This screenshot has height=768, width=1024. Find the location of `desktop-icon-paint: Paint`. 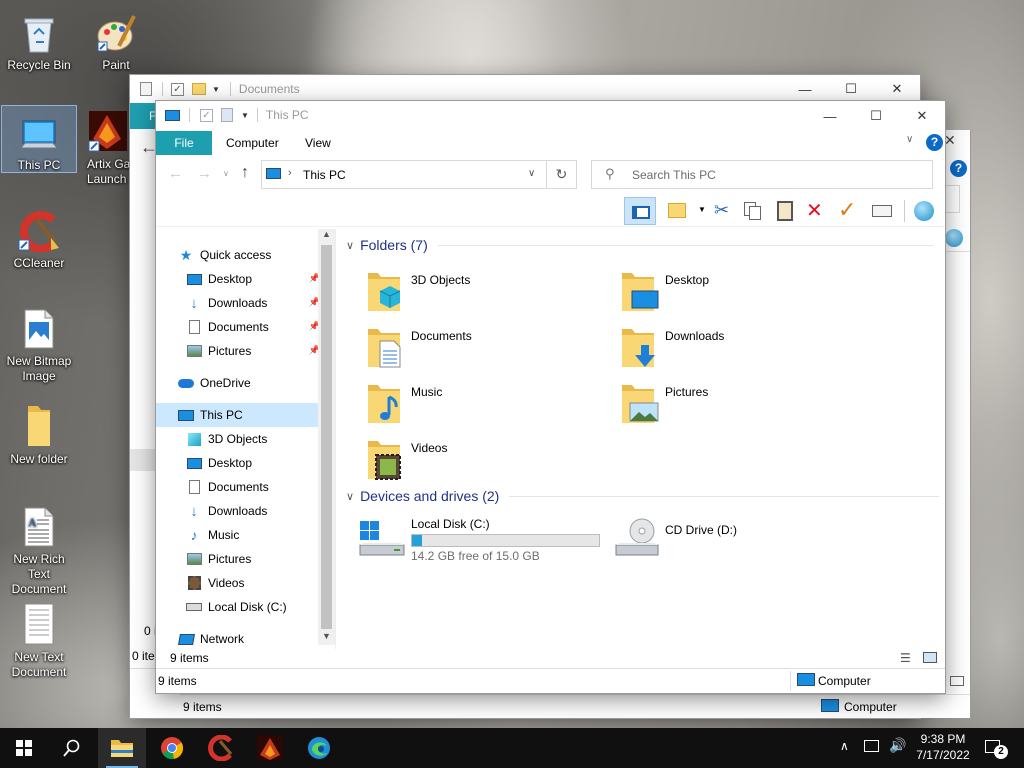

desktop-icon-paint: Paint is located at coordinates (116, 41).